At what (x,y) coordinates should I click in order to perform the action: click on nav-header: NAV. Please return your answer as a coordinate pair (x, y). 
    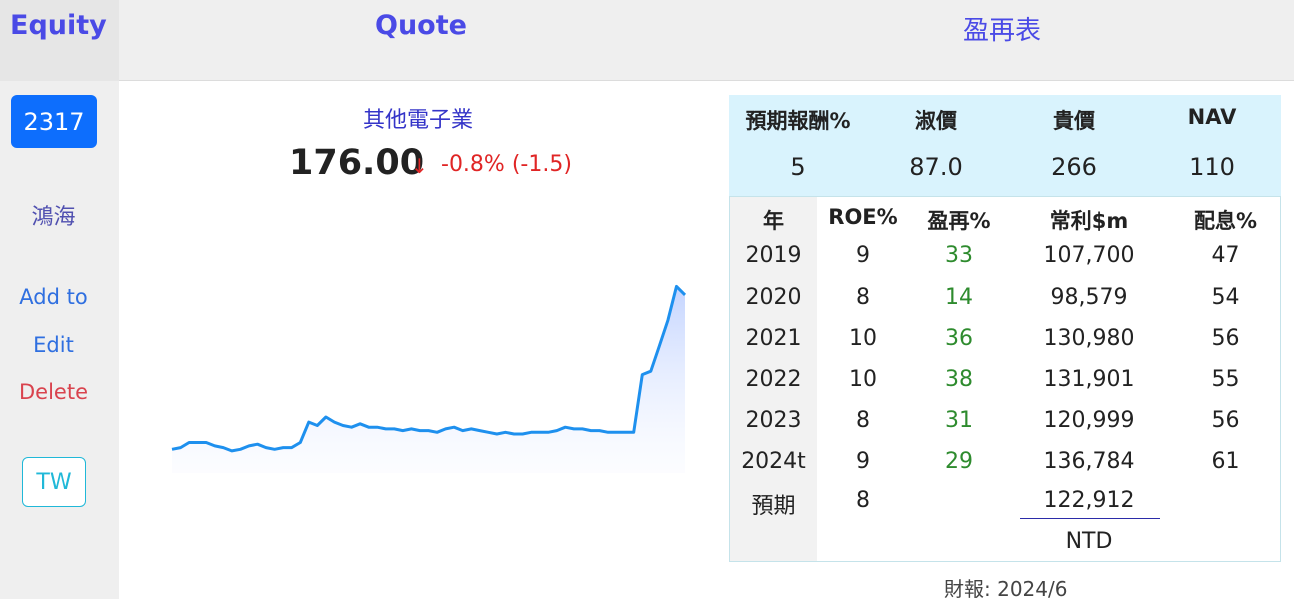
    Looking at the image, I should click on (1212, 117).